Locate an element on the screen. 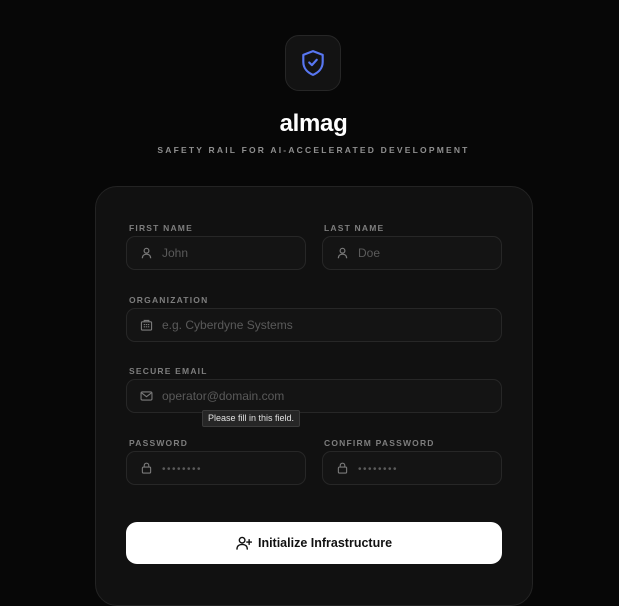 The height and width of the screenshot is (606, 619). initialize-infrastructure-label: Initialize Infrastructure is located at coordinates (325, 543).